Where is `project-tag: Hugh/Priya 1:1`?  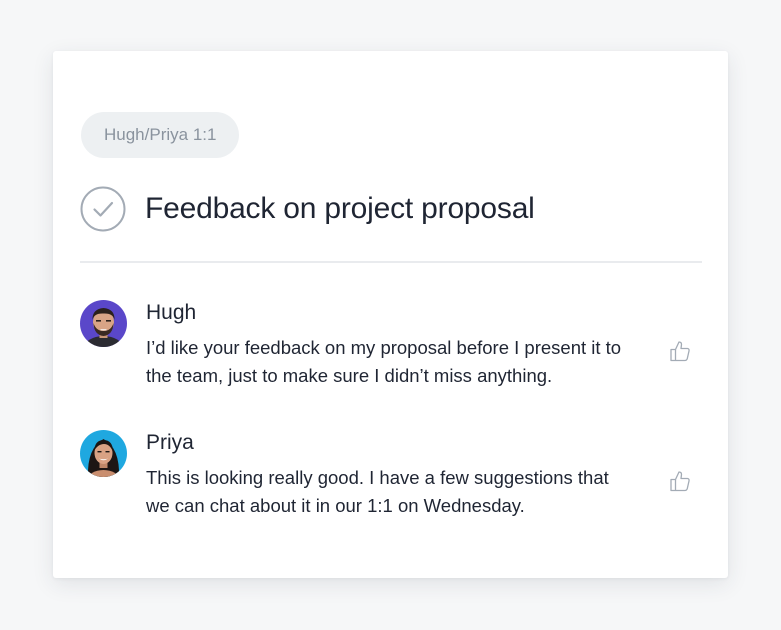 project-tag: Hugh/Priya 1:1 is located at coordinates (160, 135).